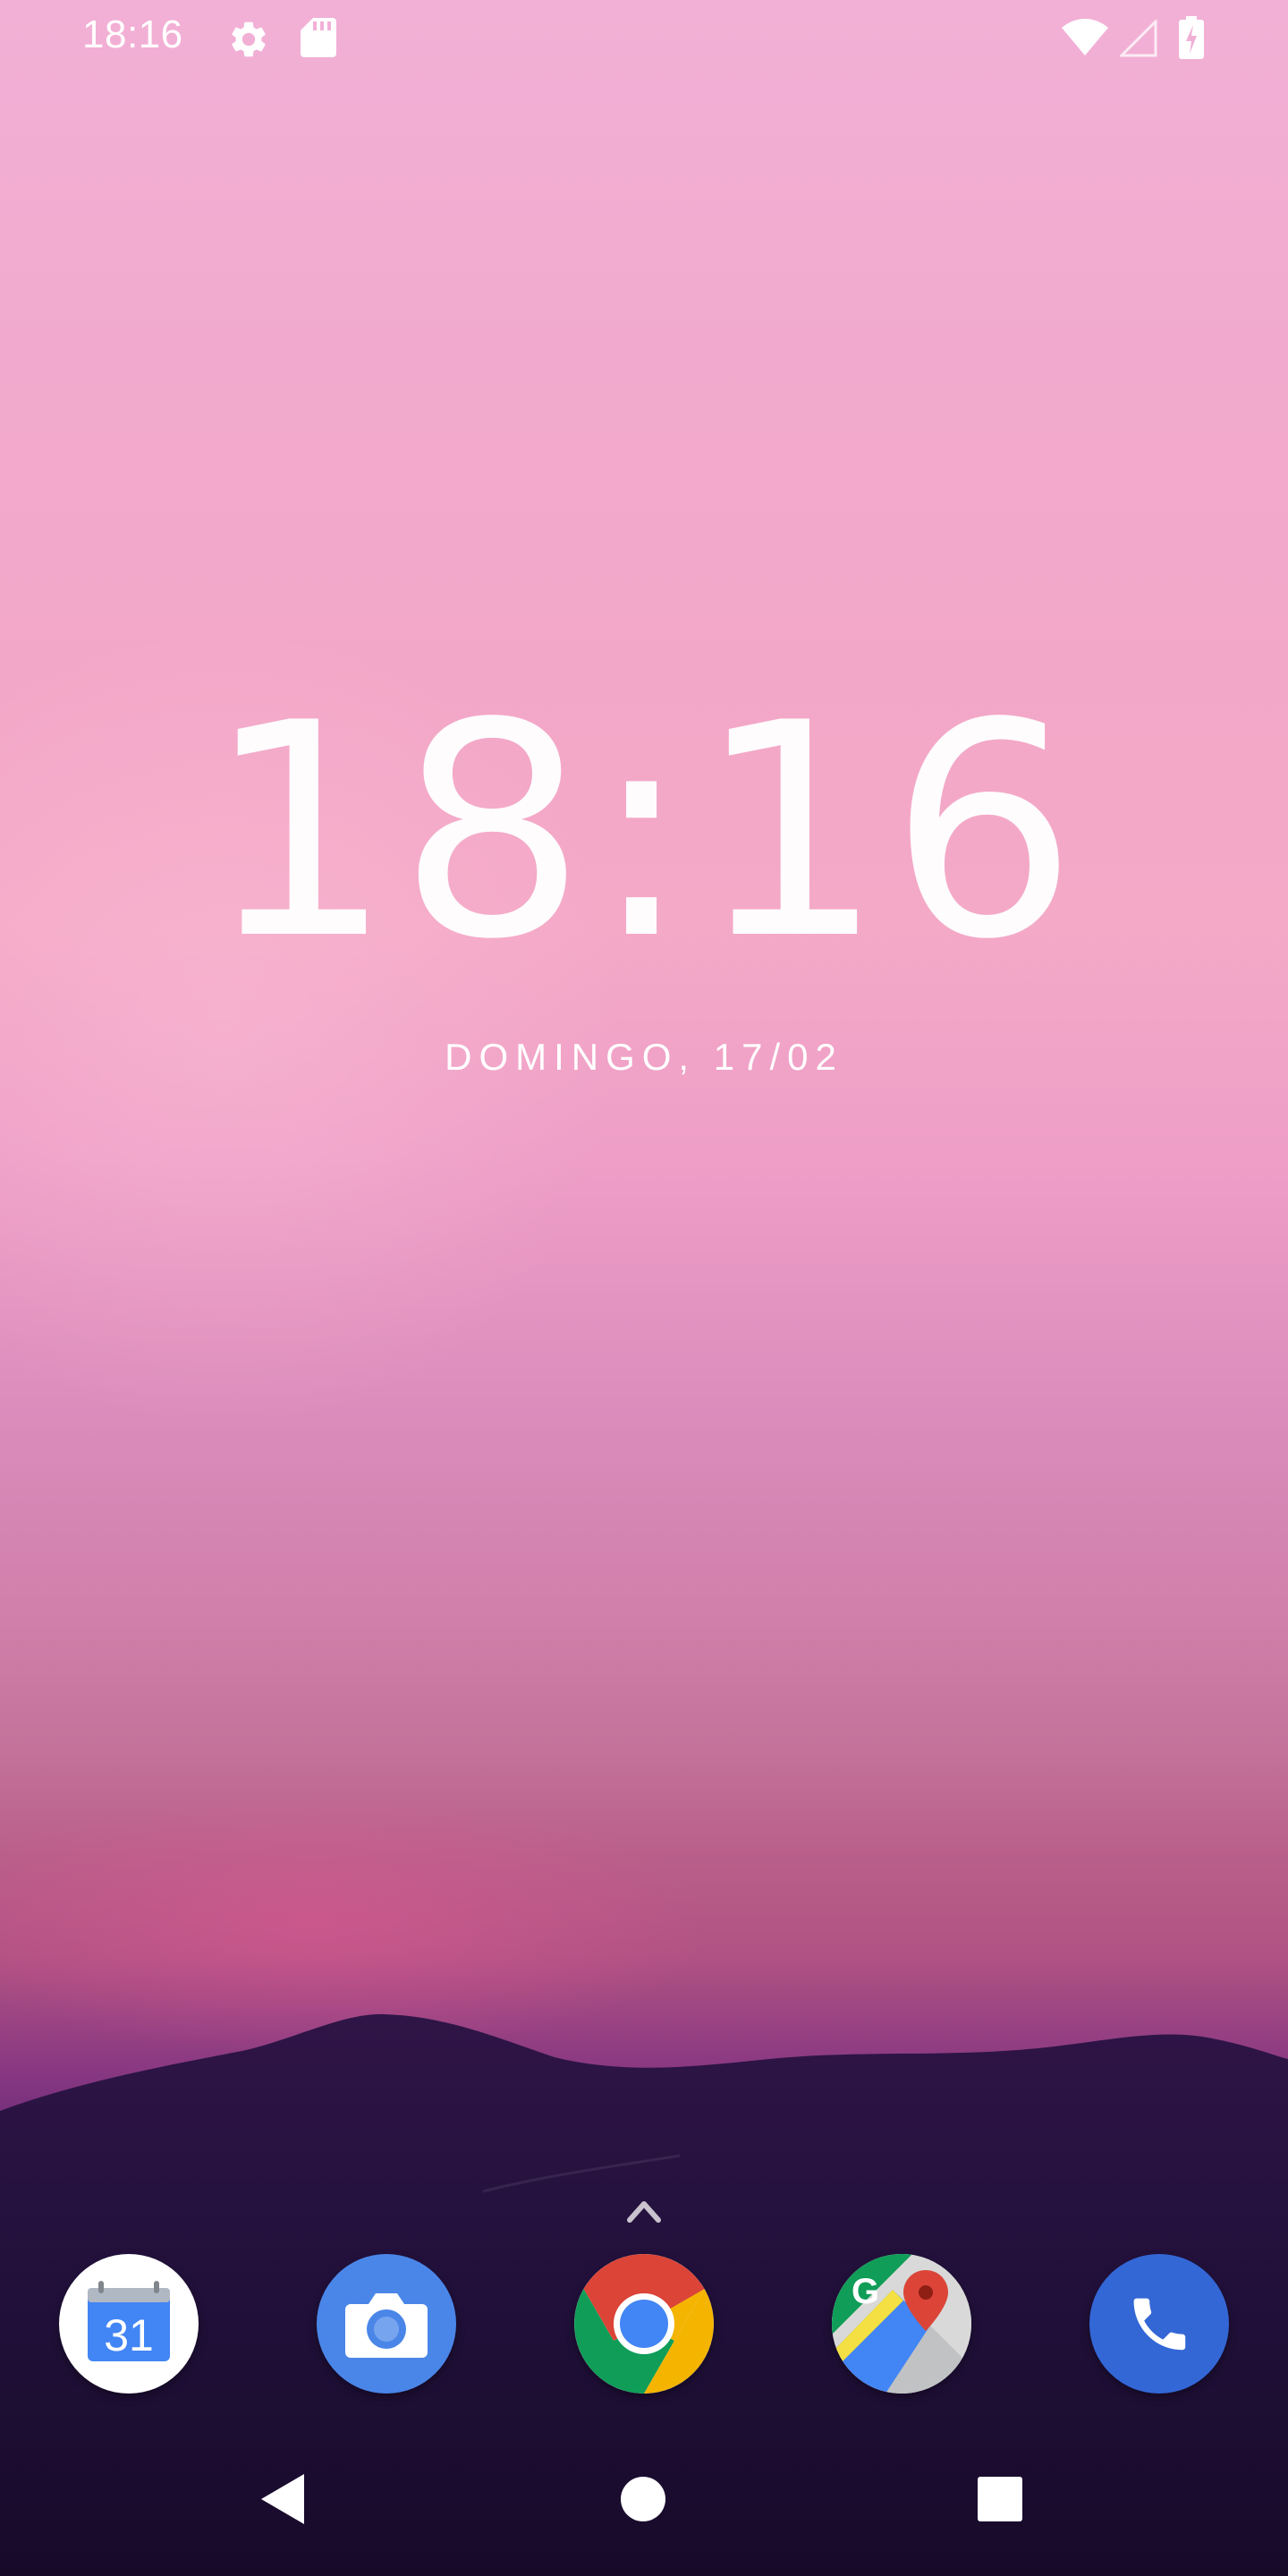 The height and width of the screenshot is (2576, 1288). I want to click on camera-icon, so click(386, 2325).